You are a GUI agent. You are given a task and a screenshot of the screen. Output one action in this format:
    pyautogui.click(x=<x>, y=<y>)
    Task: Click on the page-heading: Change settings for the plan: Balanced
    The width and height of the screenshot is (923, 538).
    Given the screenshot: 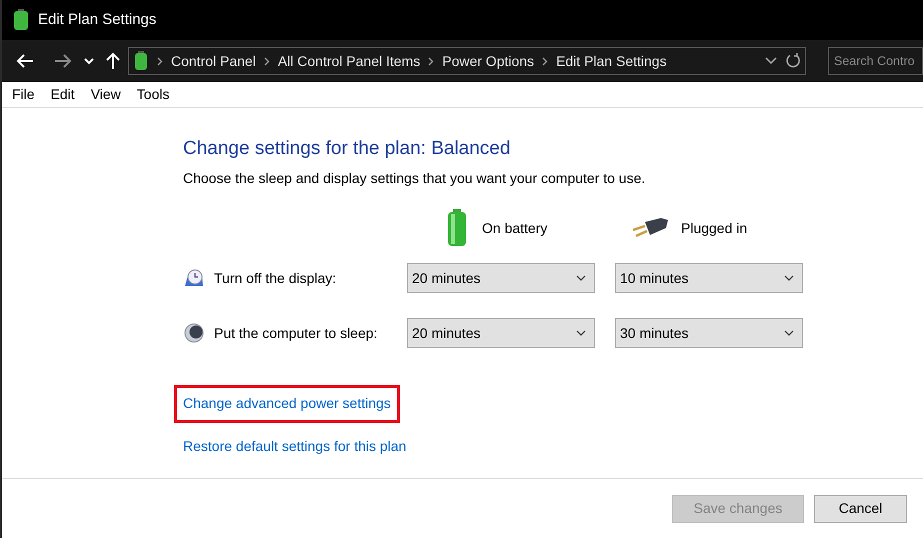 What is the action you would take?
    pyautogui.click(x=347, y=149)
    